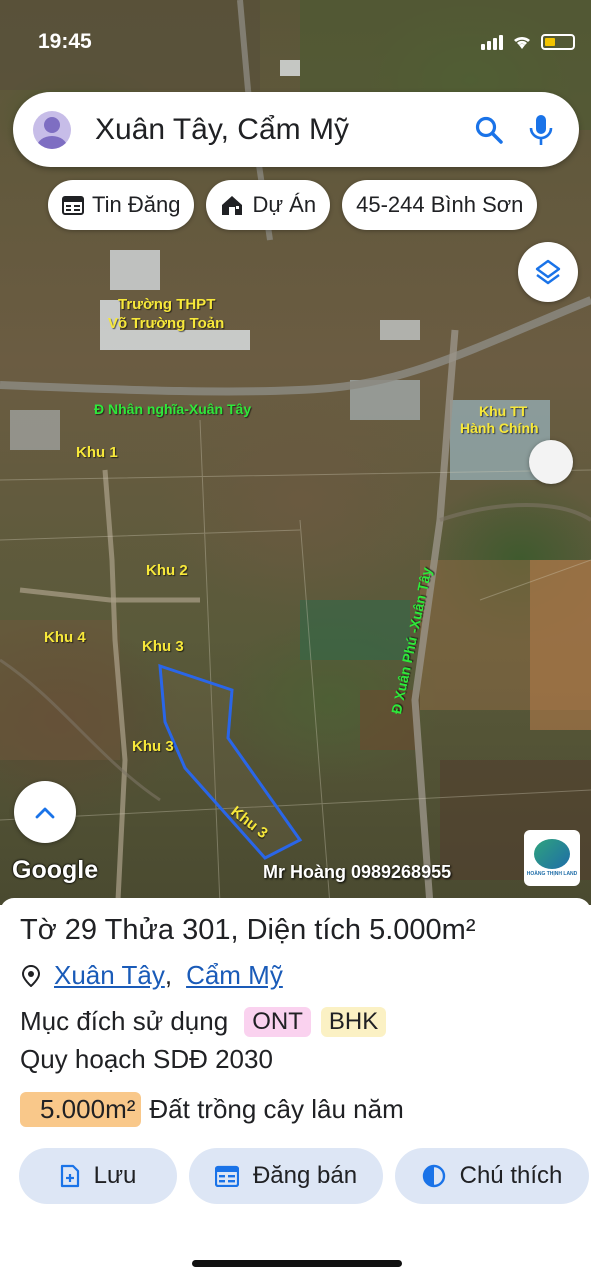 The width and height of the screenshot is (591, 1280). I want to click on legend-button: Chú thích, so click(492, 1176).